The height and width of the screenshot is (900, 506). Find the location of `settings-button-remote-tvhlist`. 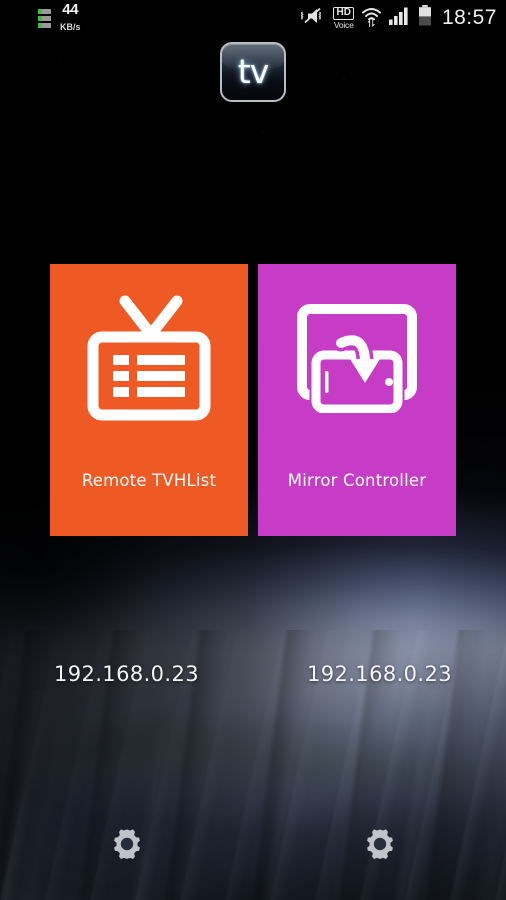

settings-button-remote-tvhlist is located at coordinates (127, 846).